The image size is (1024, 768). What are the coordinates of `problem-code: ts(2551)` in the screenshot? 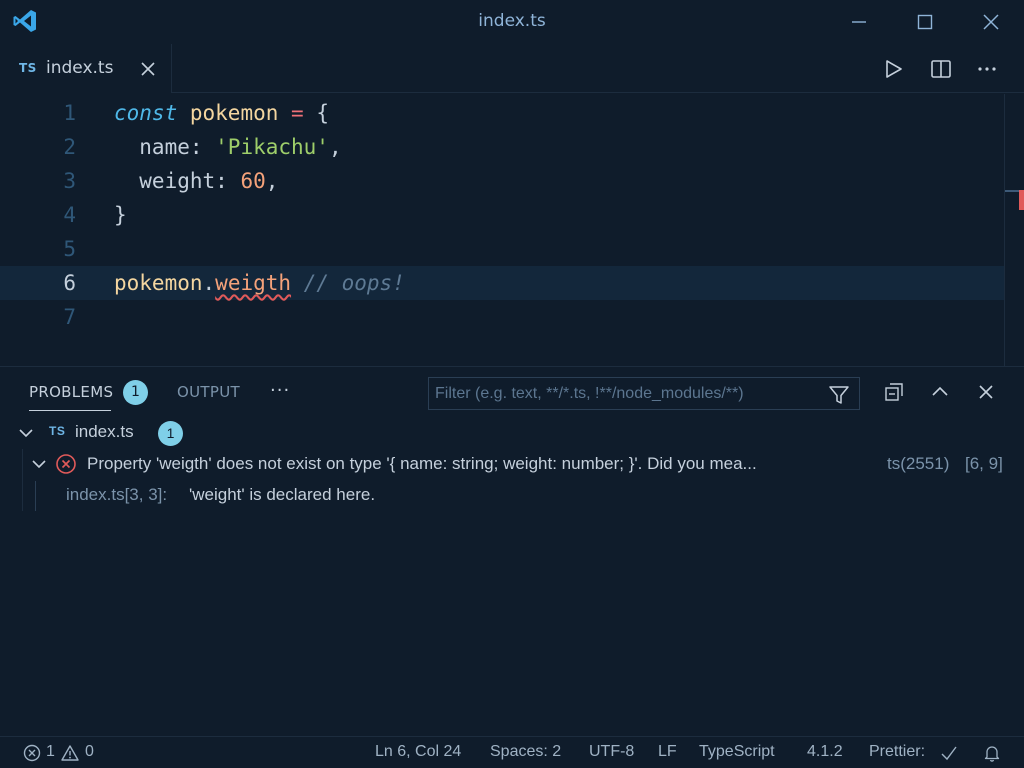 It's located at (918, 463).